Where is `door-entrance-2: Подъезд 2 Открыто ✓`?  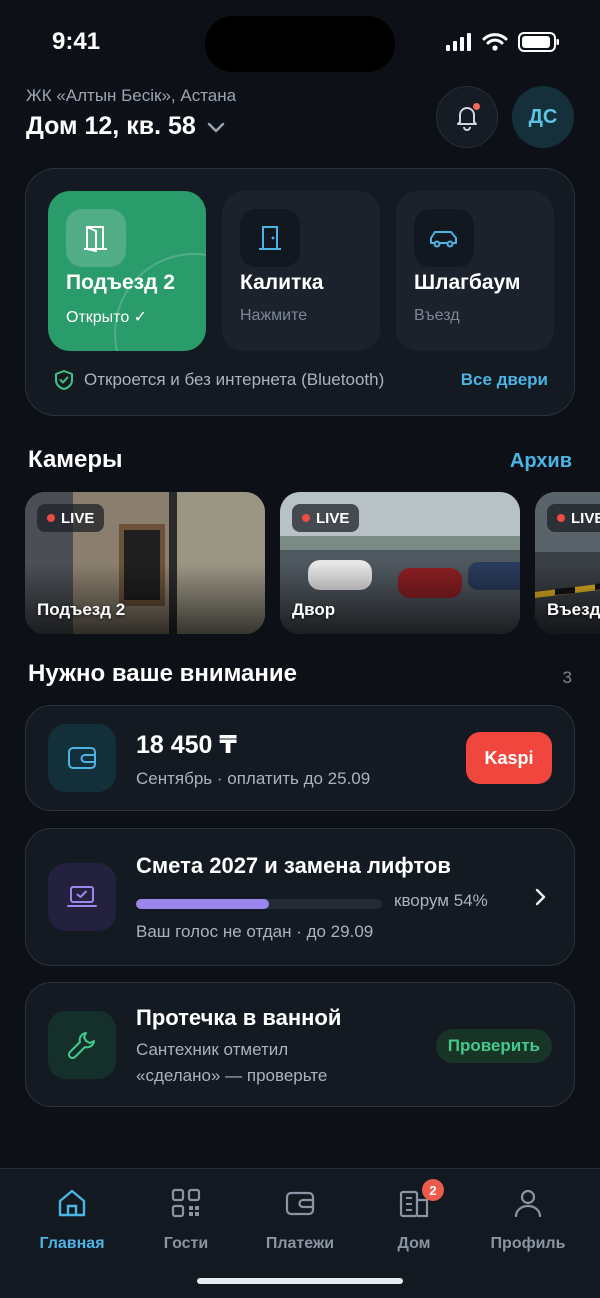
door-entrance-2: Подъезд 2 Открыто ✓ is located at coordinates (127, 271).